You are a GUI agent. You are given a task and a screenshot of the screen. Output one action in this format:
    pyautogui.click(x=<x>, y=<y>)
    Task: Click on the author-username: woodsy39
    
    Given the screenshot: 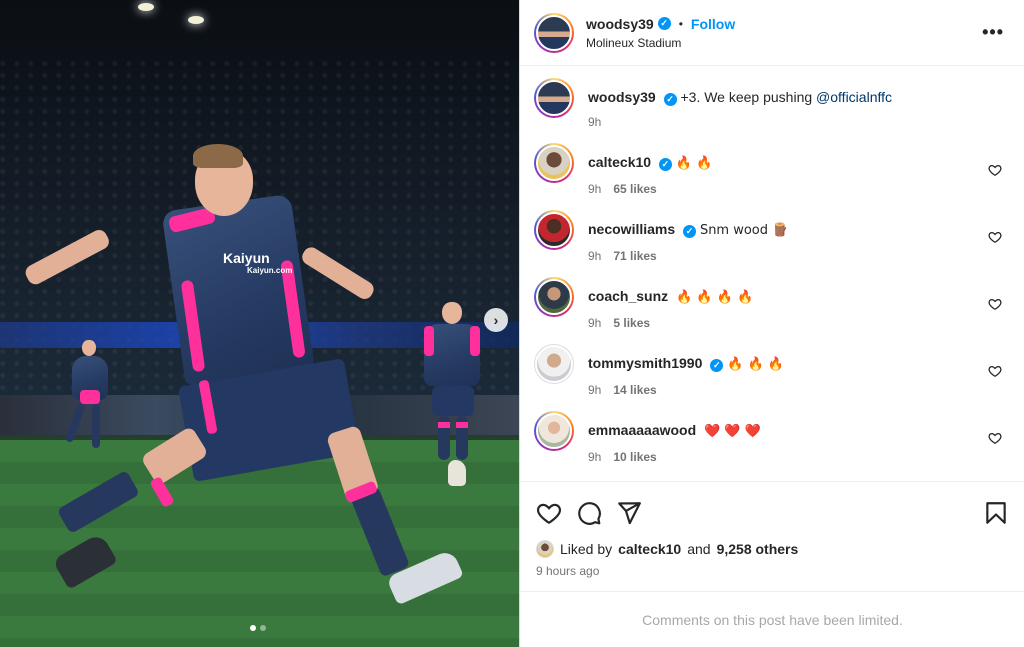 What is the action you would take?
    pyautogui.click(x=620, y=24)
    